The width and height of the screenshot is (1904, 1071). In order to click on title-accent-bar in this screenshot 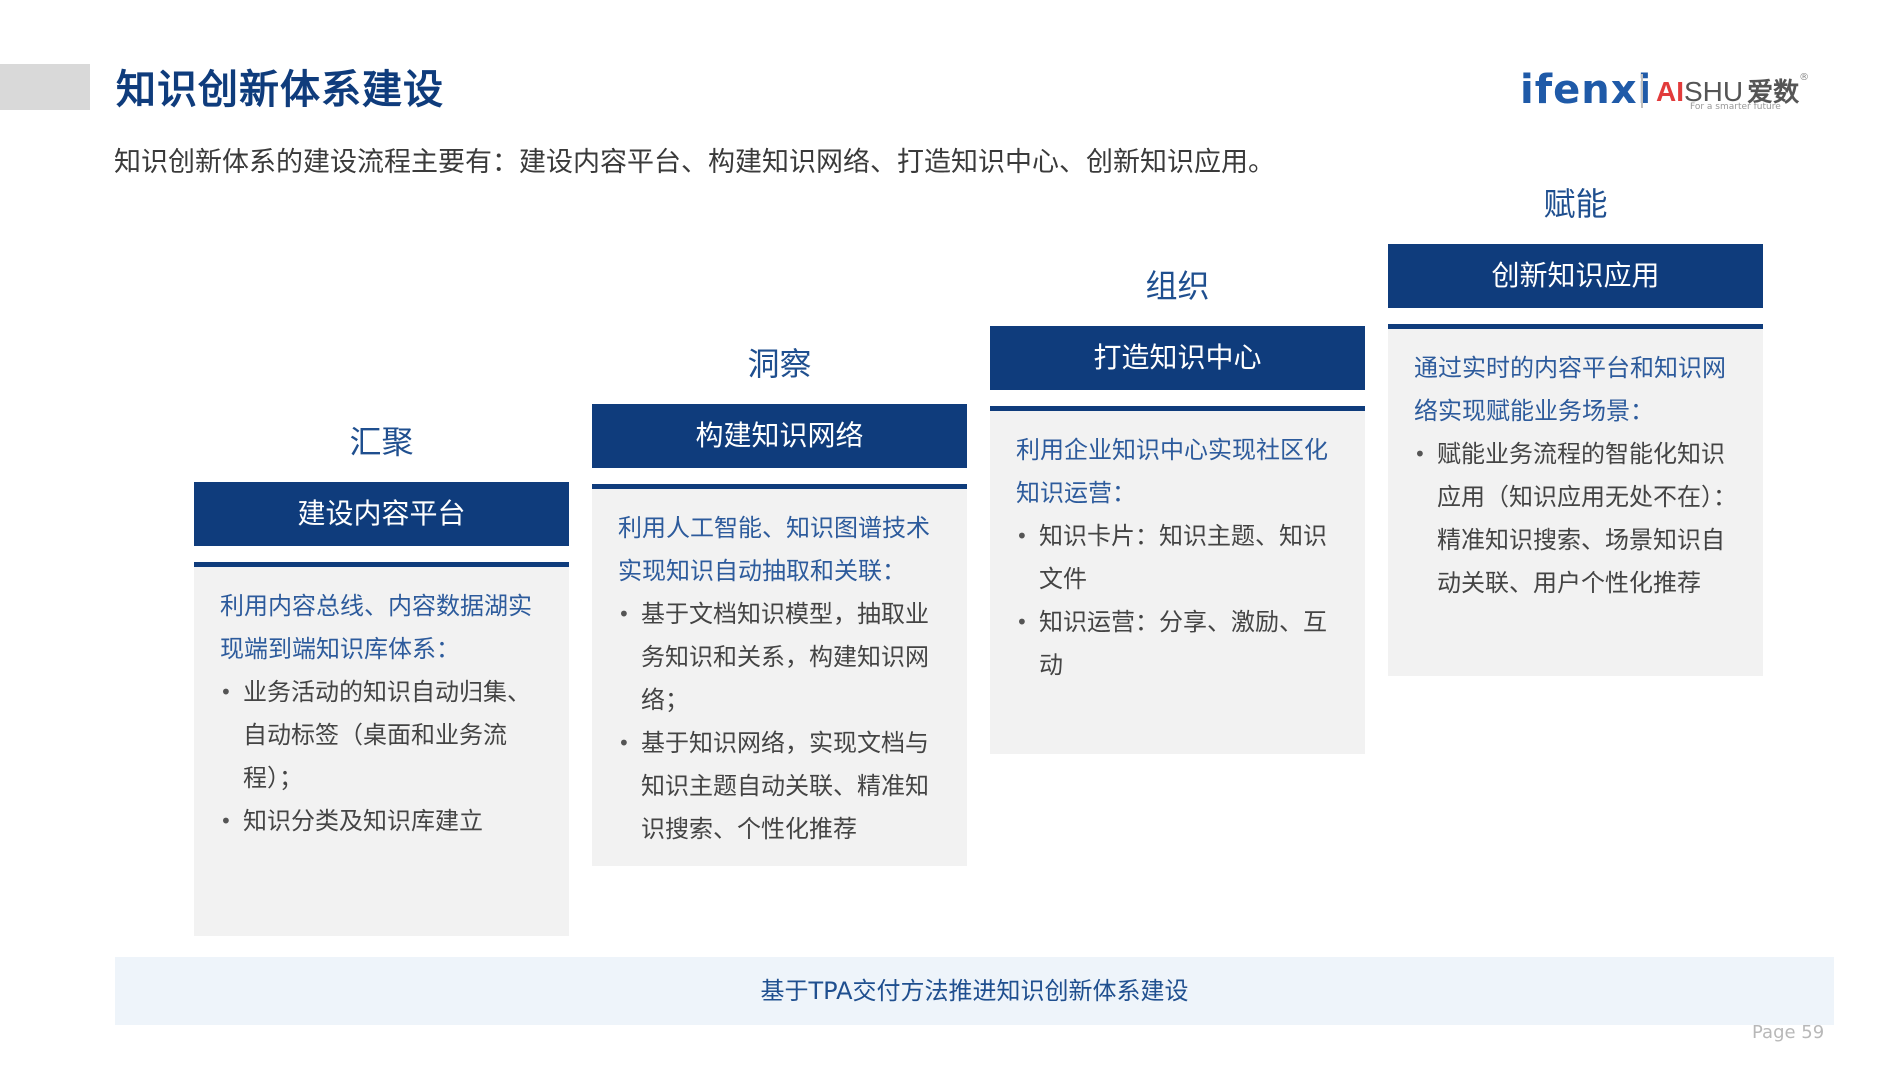, I will do `click(45, 87)`.